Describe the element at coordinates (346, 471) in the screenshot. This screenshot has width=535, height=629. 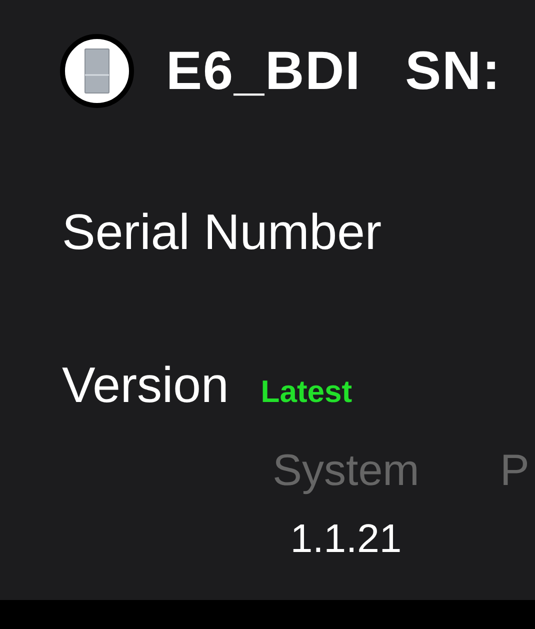
I see `column-header: System` at that location.